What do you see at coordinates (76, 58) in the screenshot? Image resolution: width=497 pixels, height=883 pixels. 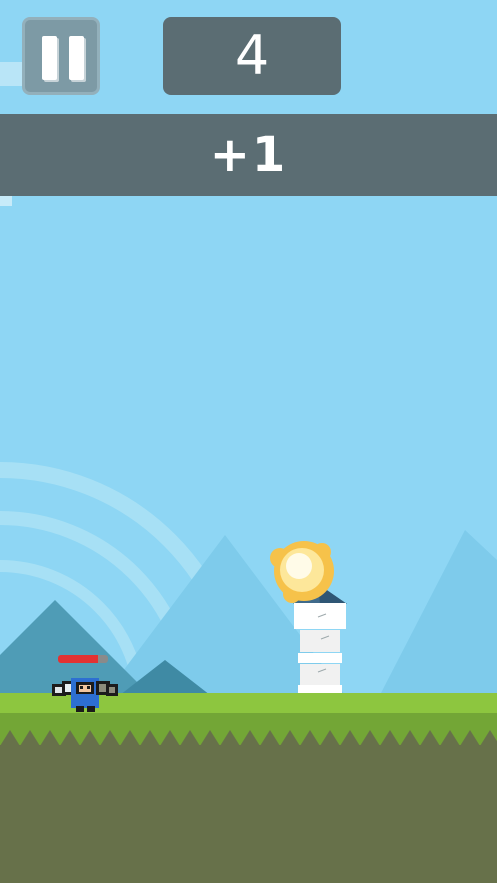 I see `pause-icon-bar` at bounding box center [76, 58].